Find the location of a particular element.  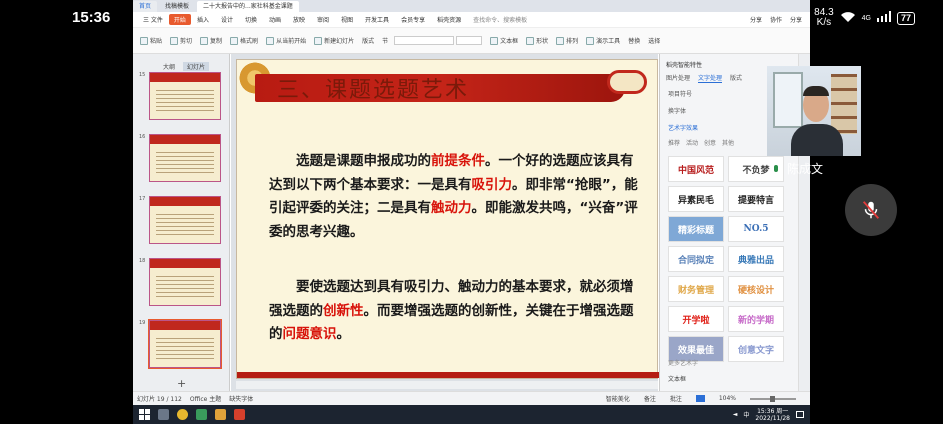

copy-label: 复制 is located at coordinates (216, 41).